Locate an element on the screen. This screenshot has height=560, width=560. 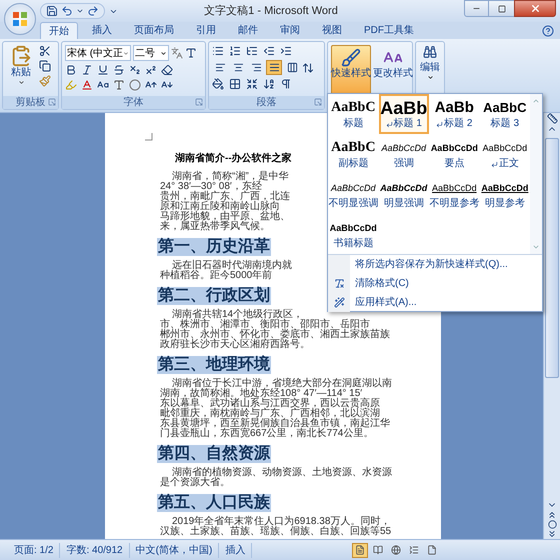
ribbon-tab: 引用 is located at coordinates (206, 30).